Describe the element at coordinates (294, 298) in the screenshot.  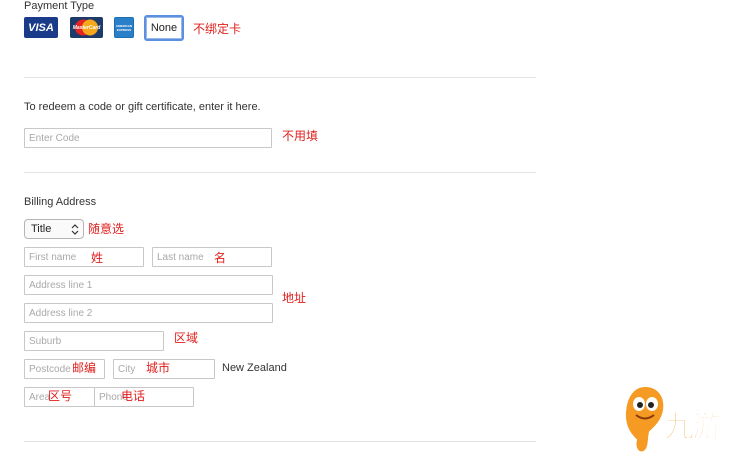
I see `address-note: 地址` at that location.